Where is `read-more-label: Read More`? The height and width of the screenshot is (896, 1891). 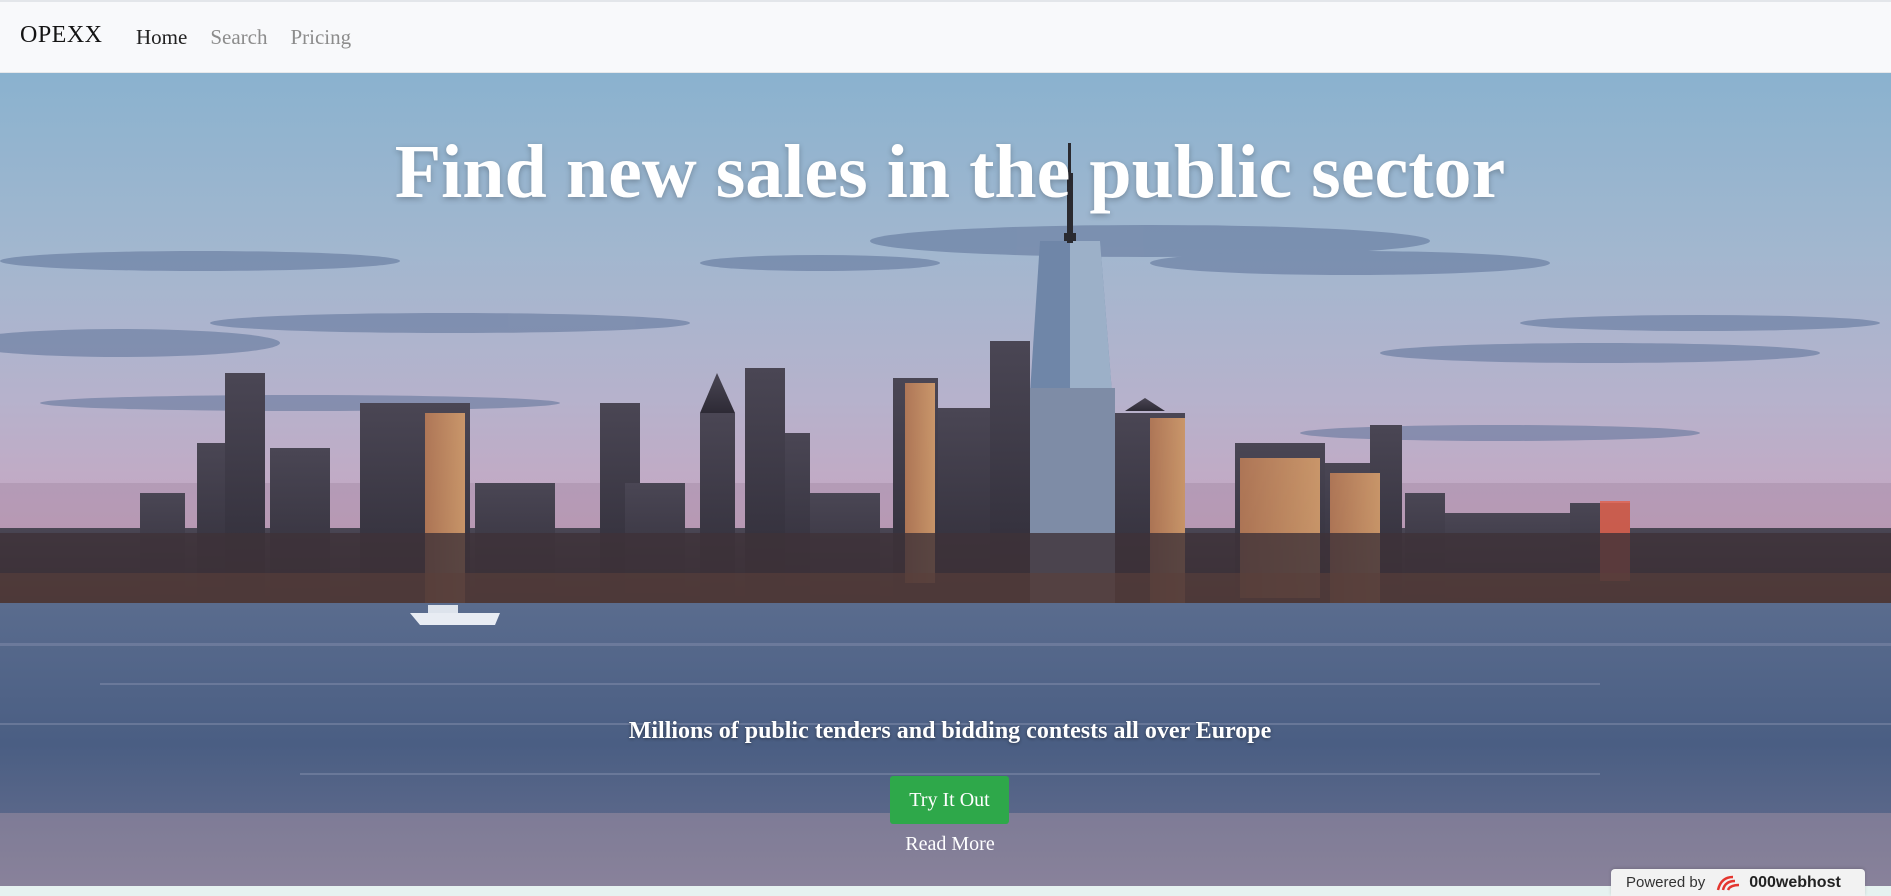 read-more-label: Read More is located at coordinates (949, 844).